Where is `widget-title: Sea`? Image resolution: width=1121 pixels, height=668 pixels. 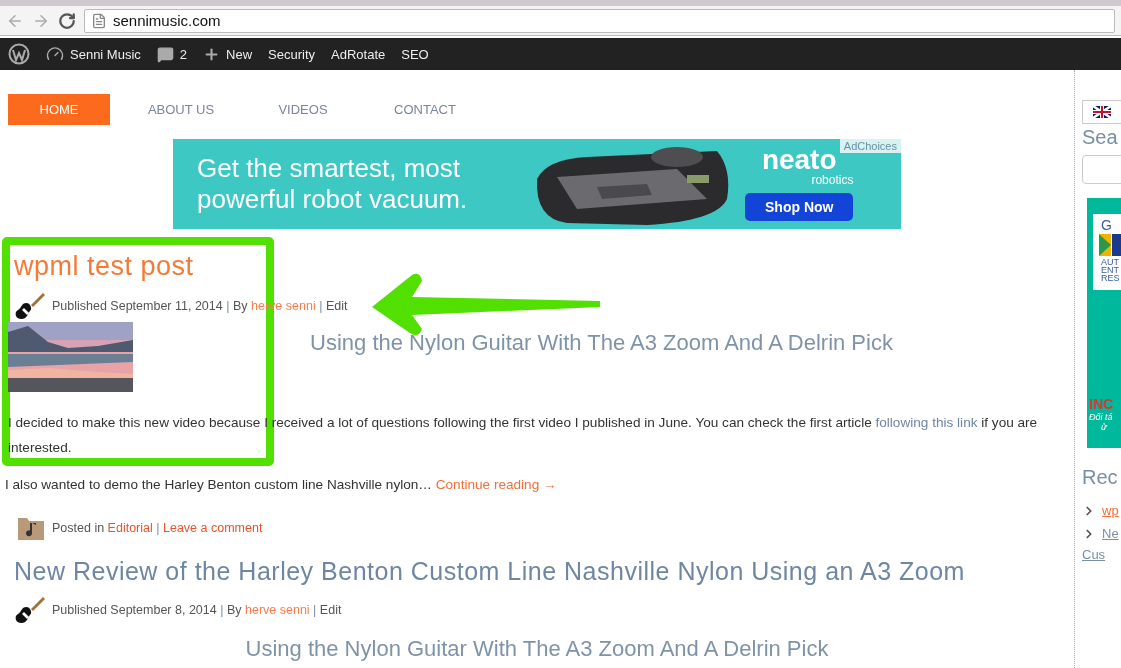 widget-title: Sea is located at coordinates (1100, 137).